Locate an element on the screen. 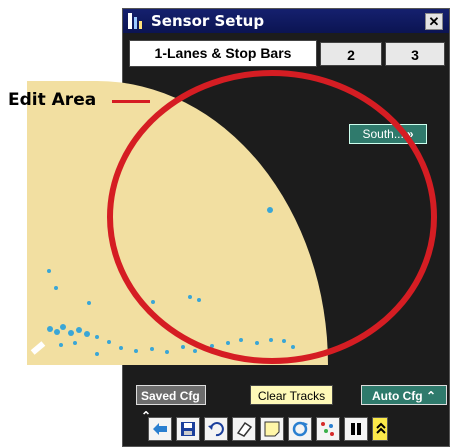  south-approach-button: South...» is located at coordinates (388, 134).